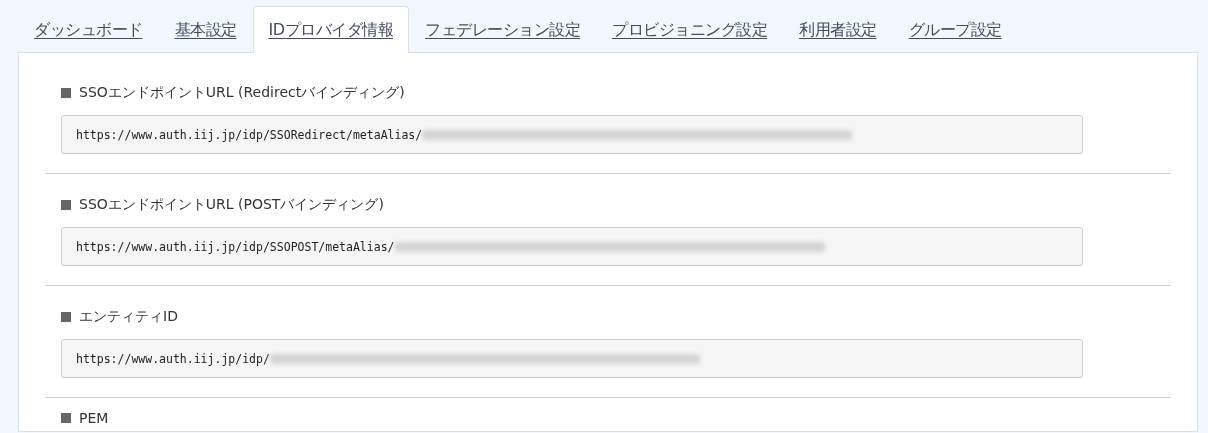 This screenshot has height=433, width=1208. Describe the element at coordinates (173, 358) in the screenshot. I see `url-text: https://www.auth.iij.jp/idp/` at that location.